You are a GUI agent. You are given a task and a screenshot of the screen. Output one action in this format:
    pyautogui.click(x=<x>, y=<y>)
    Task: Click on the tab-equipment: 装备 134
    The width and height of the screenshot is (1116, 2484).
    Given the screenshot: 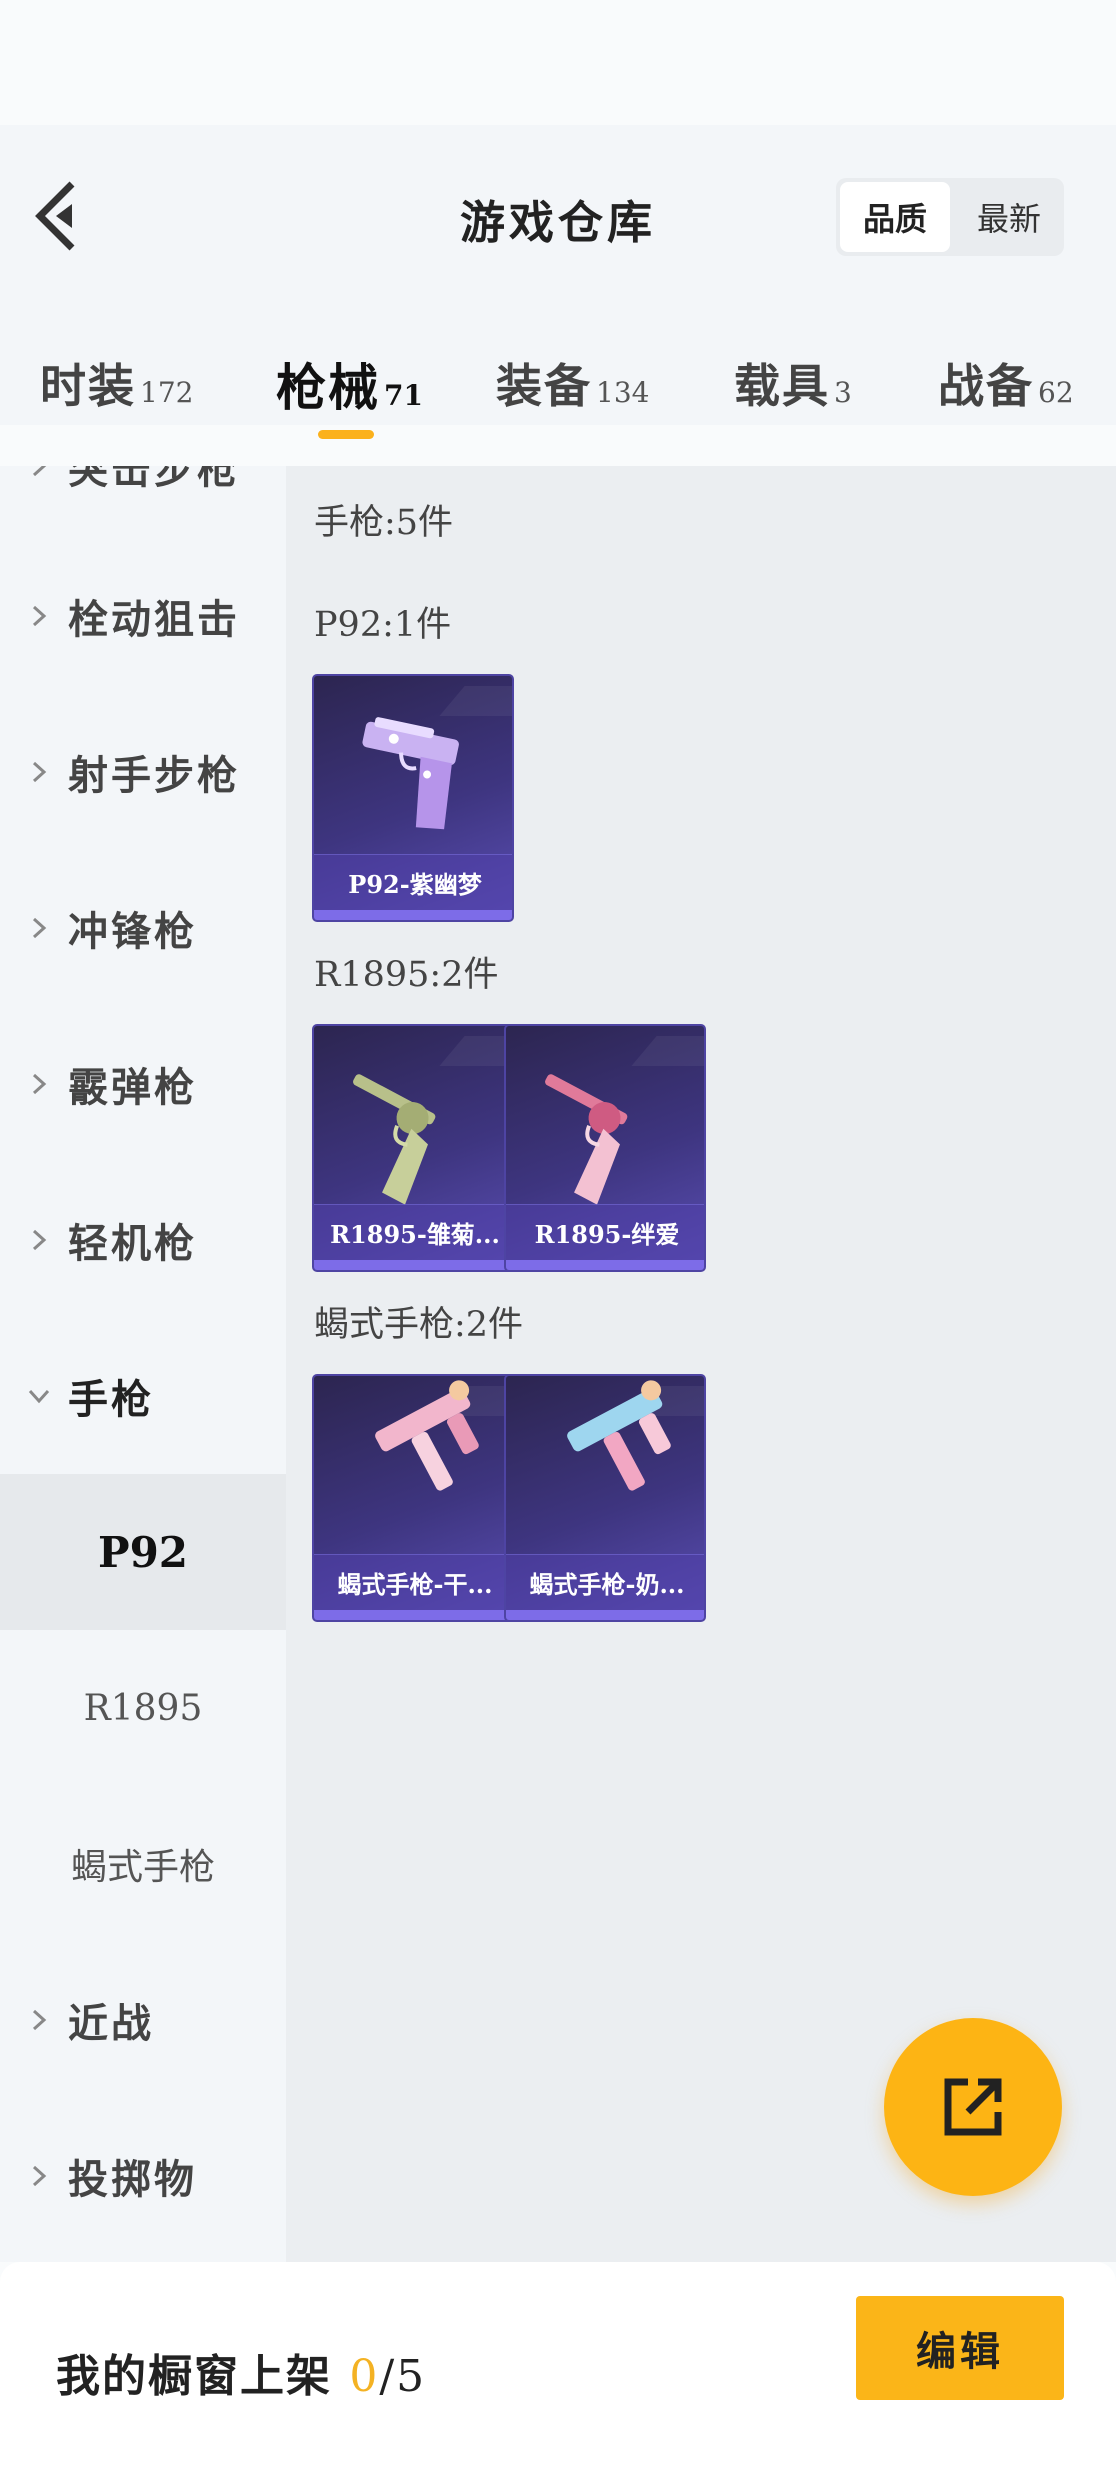 What is the action you would take?
    pyautogui.click(x=572, y=383)
    